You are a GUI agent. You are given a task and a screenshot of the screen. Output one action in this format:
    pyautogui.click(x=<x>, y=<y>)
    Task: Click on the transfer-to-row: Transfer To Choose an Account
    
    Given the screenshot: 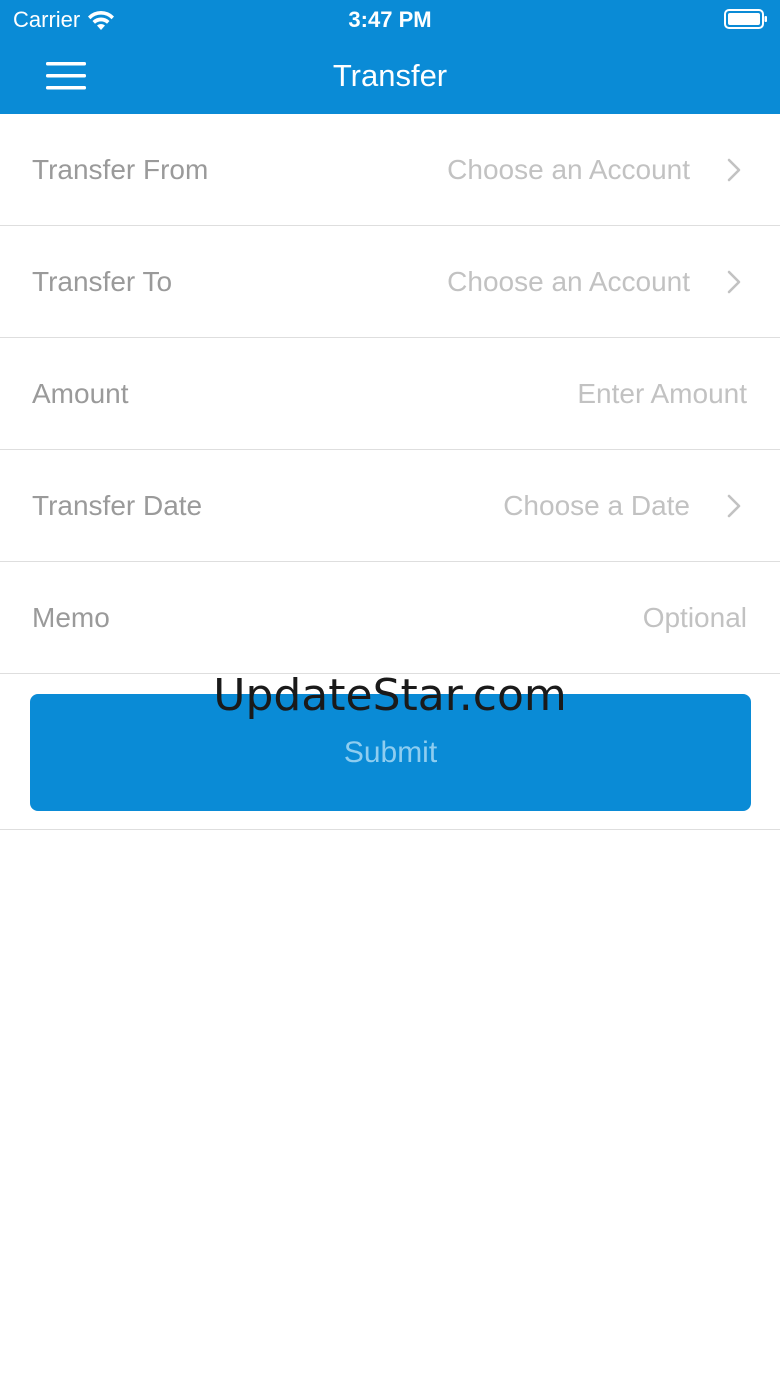 What is the action you would take?
    pyautogui.click(x=390, y=282)
    